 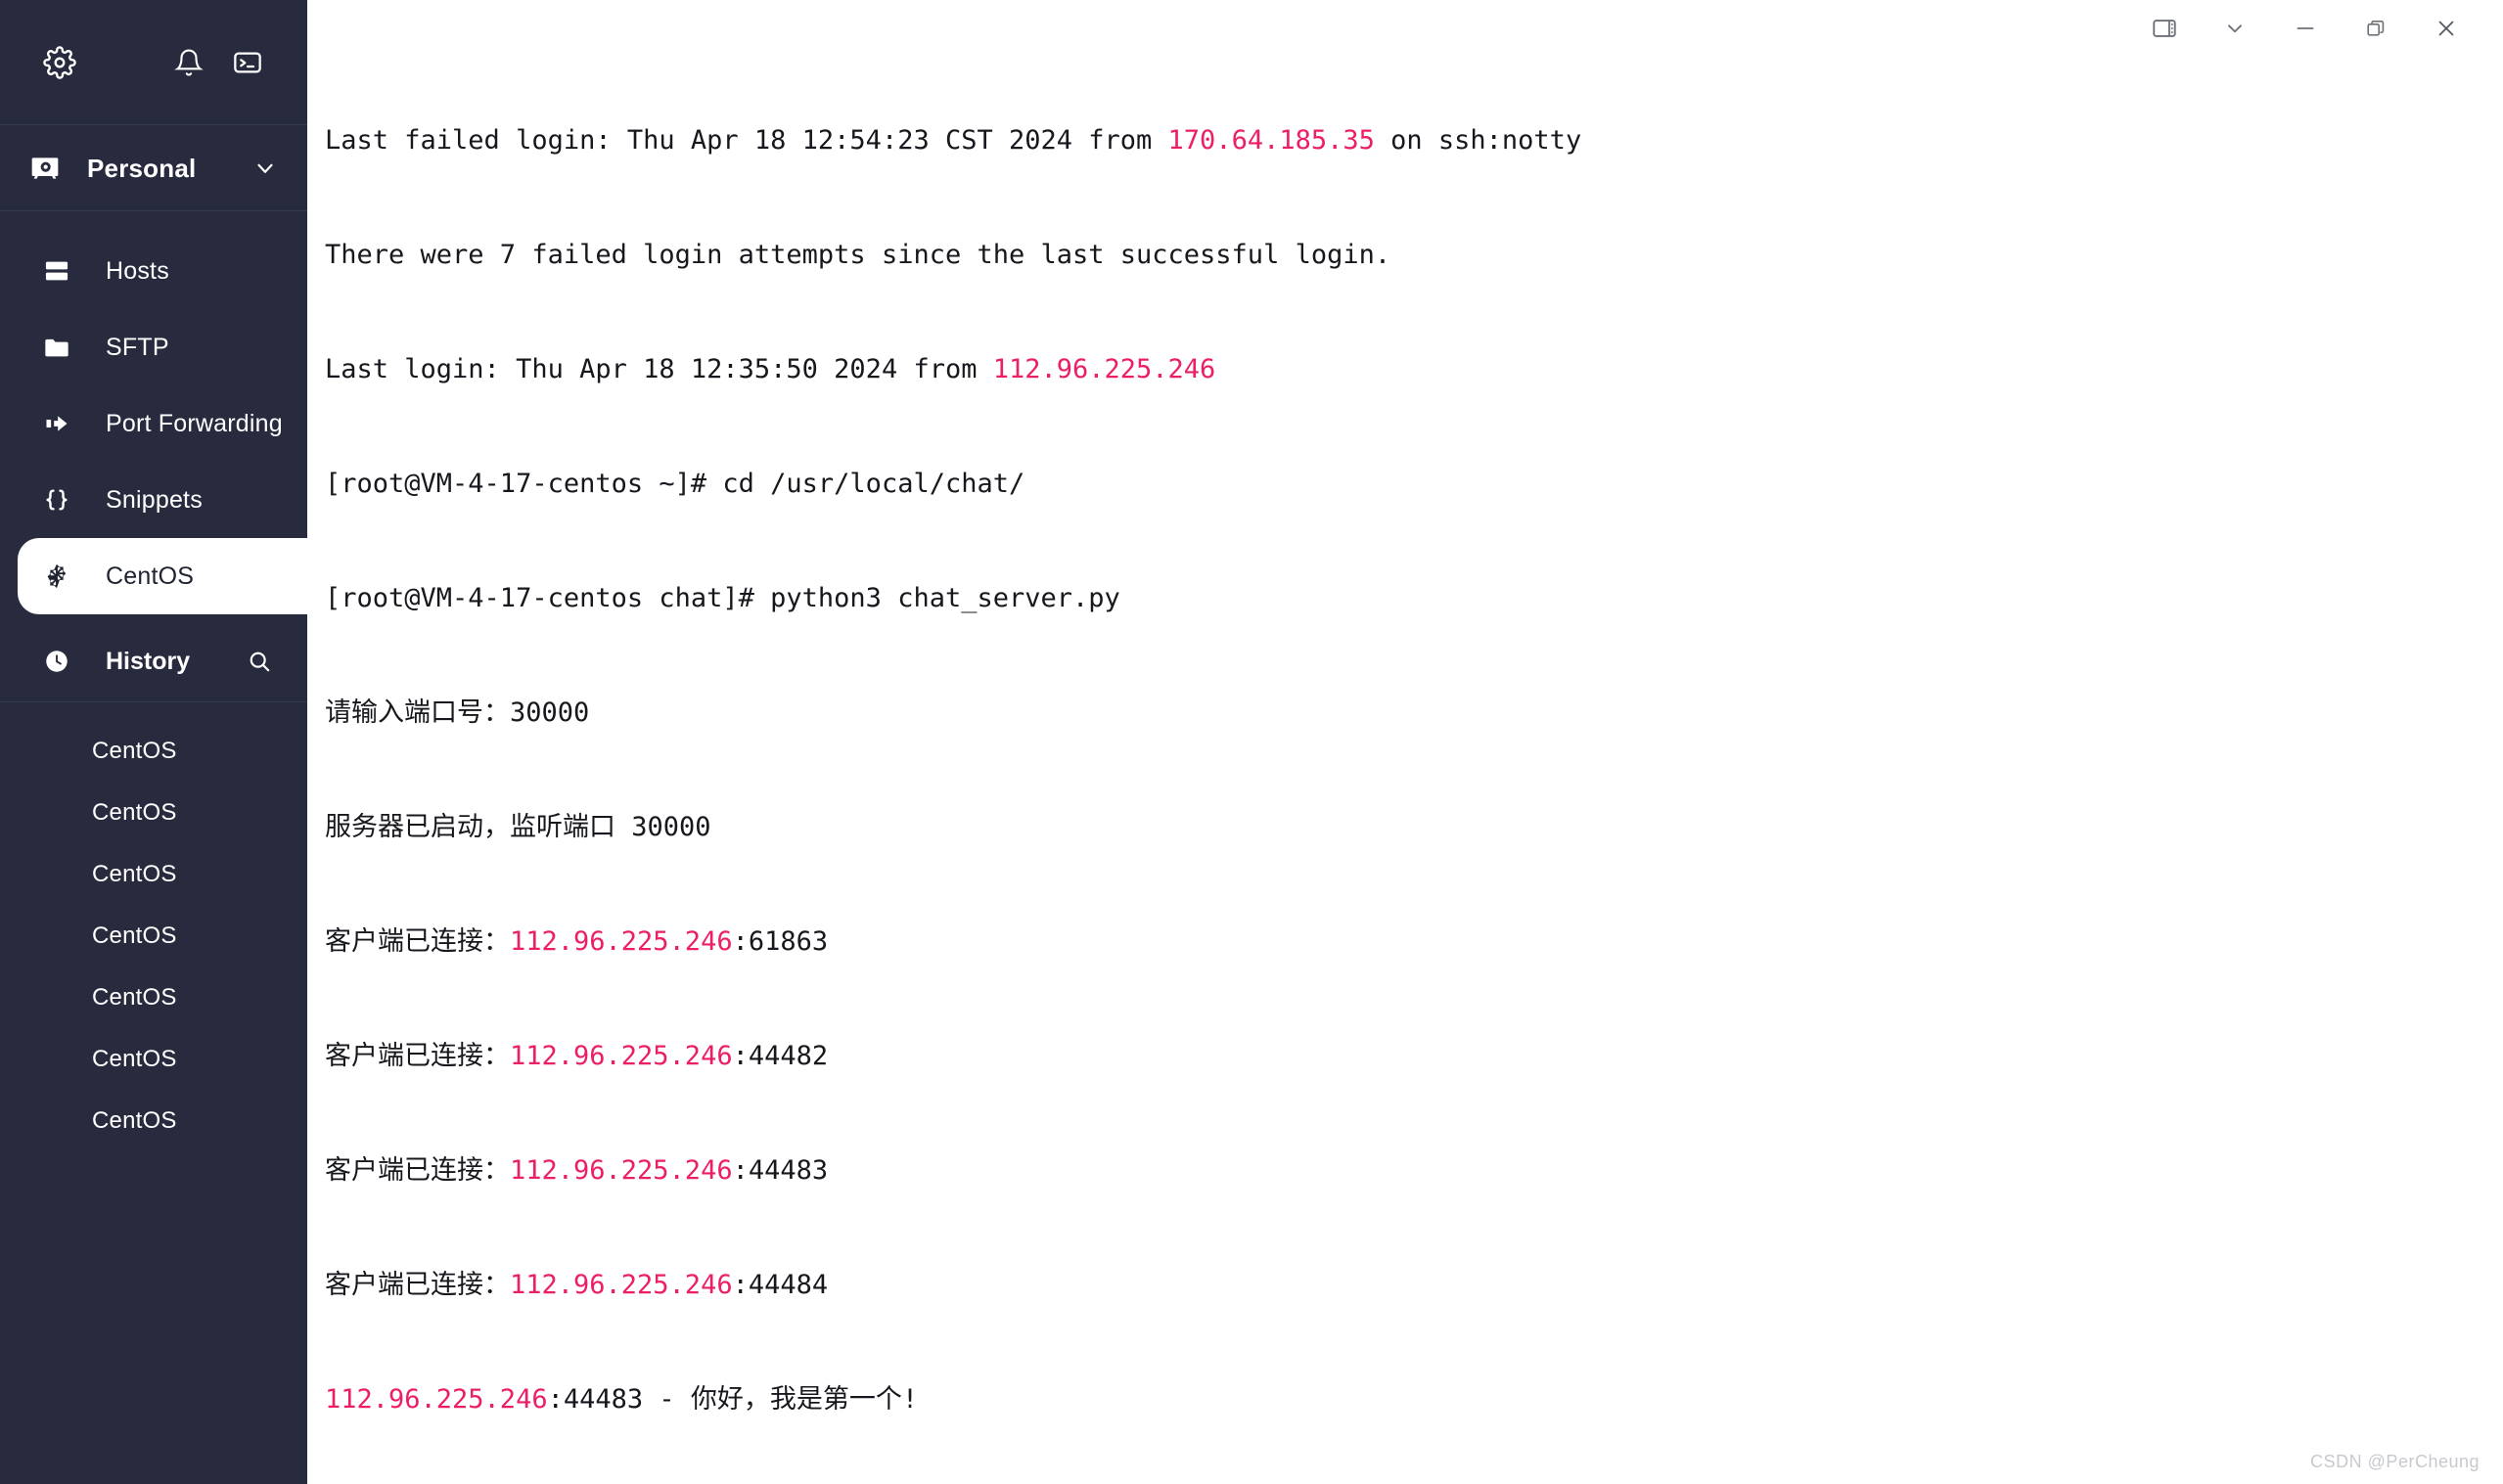 I want to click on sidebar-item-snippets: Snippets, so click(x=153, y=500).